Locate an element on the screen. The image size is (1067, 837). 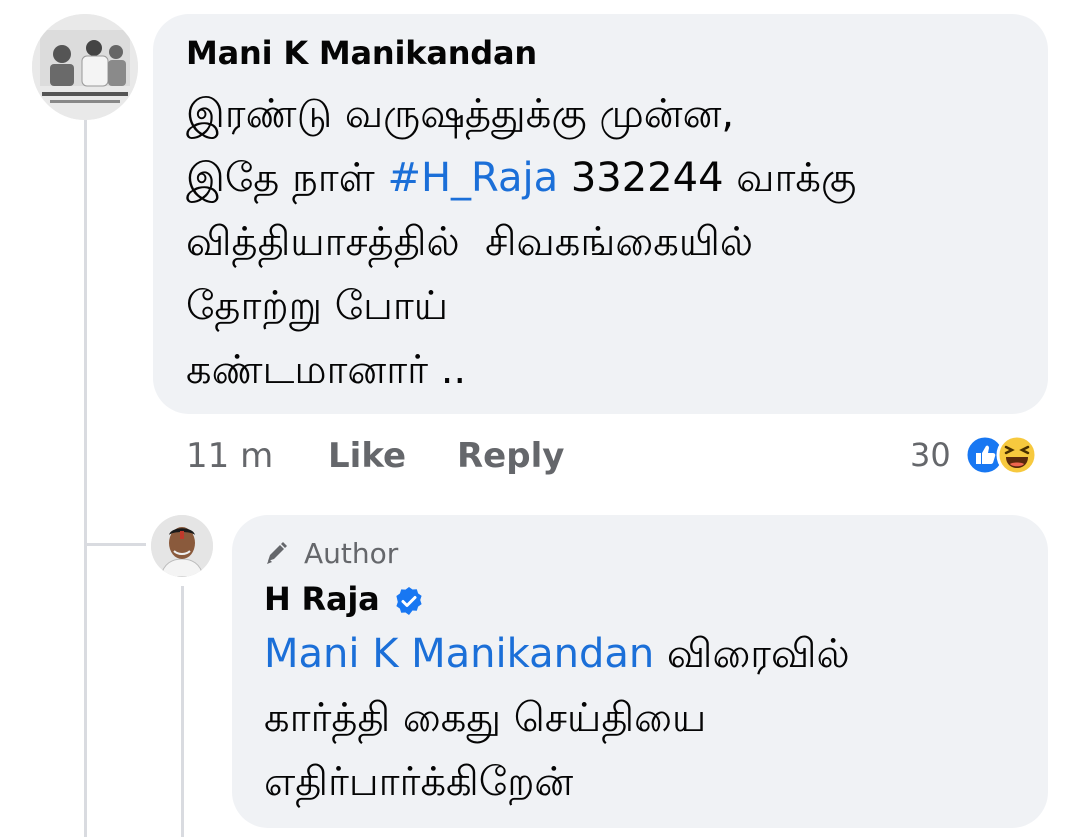
haha-icon is located at coordinates (1017, 455).